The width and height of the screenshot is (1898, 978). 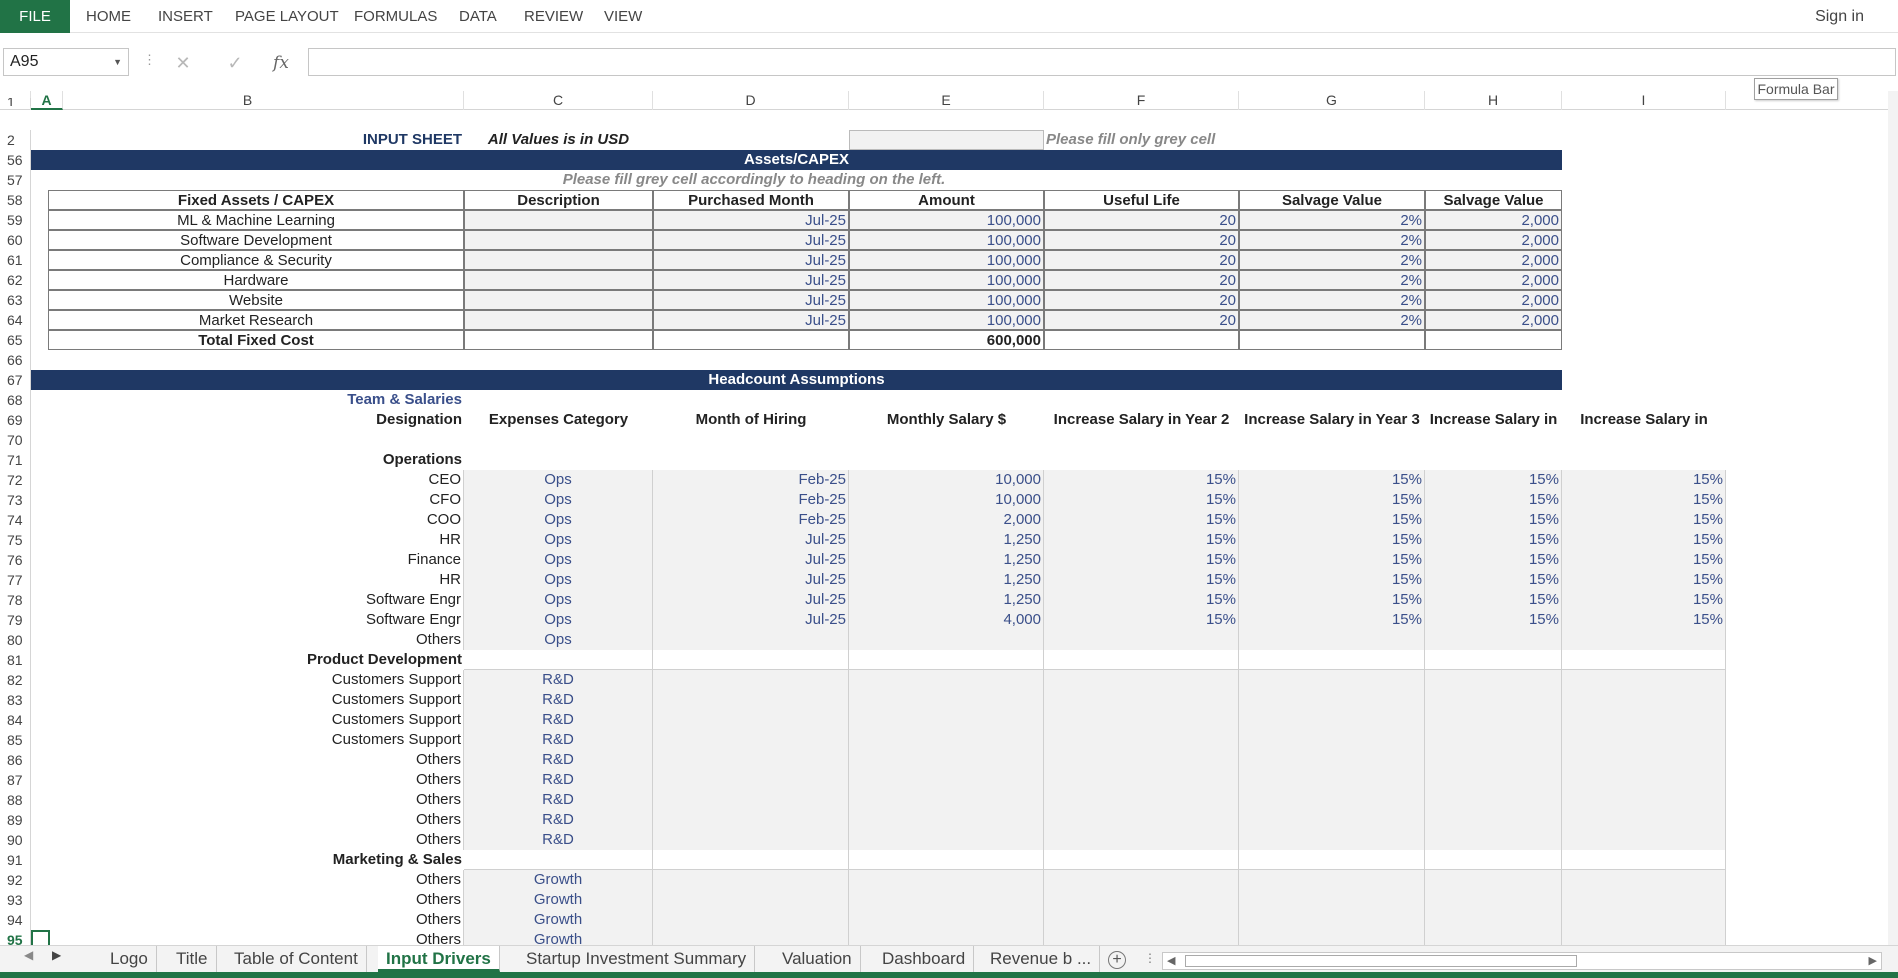 What do you see at coordinates (15, 640) in the screenshot?
I see `row-header: 80` at bounding box center [15, 640].